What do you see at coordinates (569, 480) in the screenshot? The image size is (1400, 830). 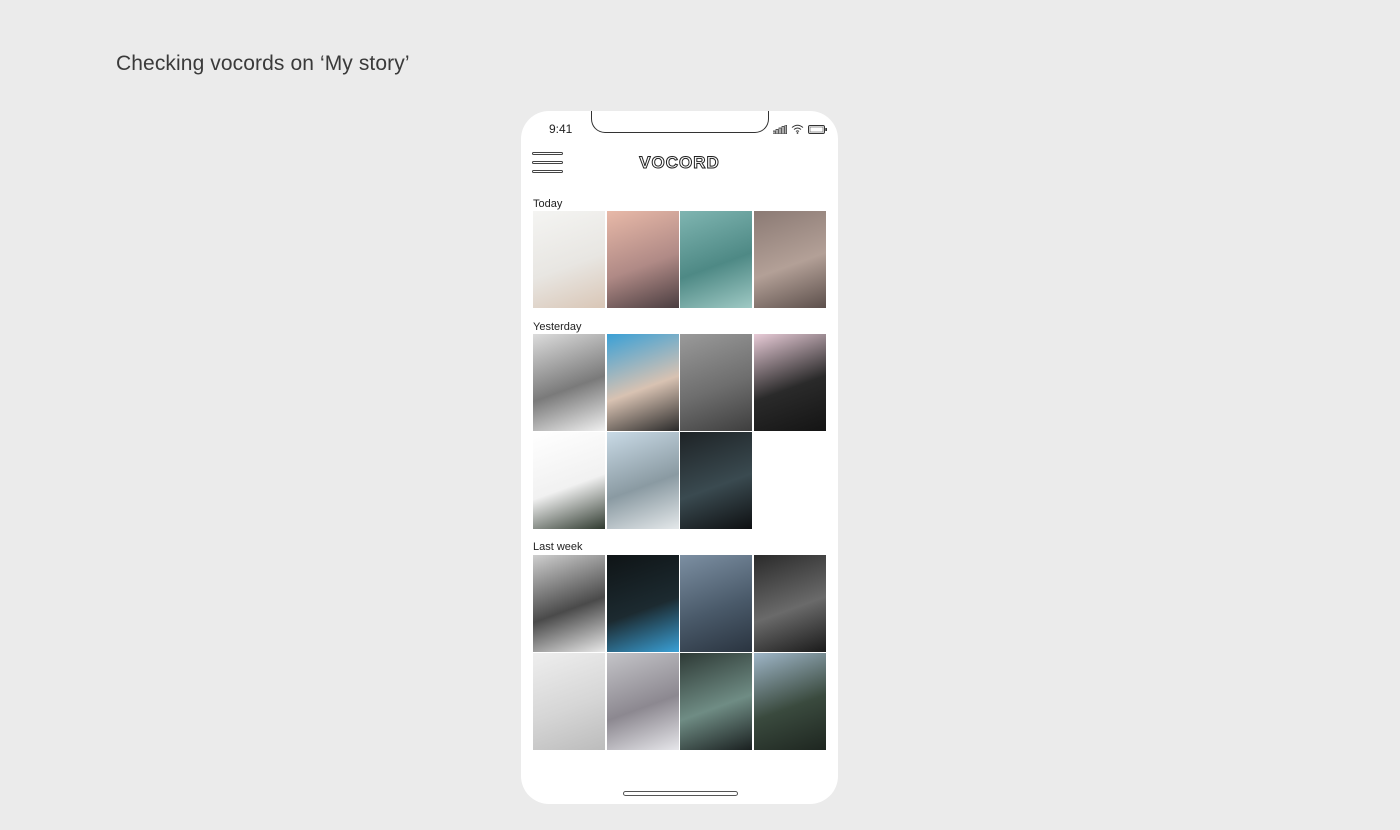 I see `photo-palm-beach` at bounding box center [569, 480].